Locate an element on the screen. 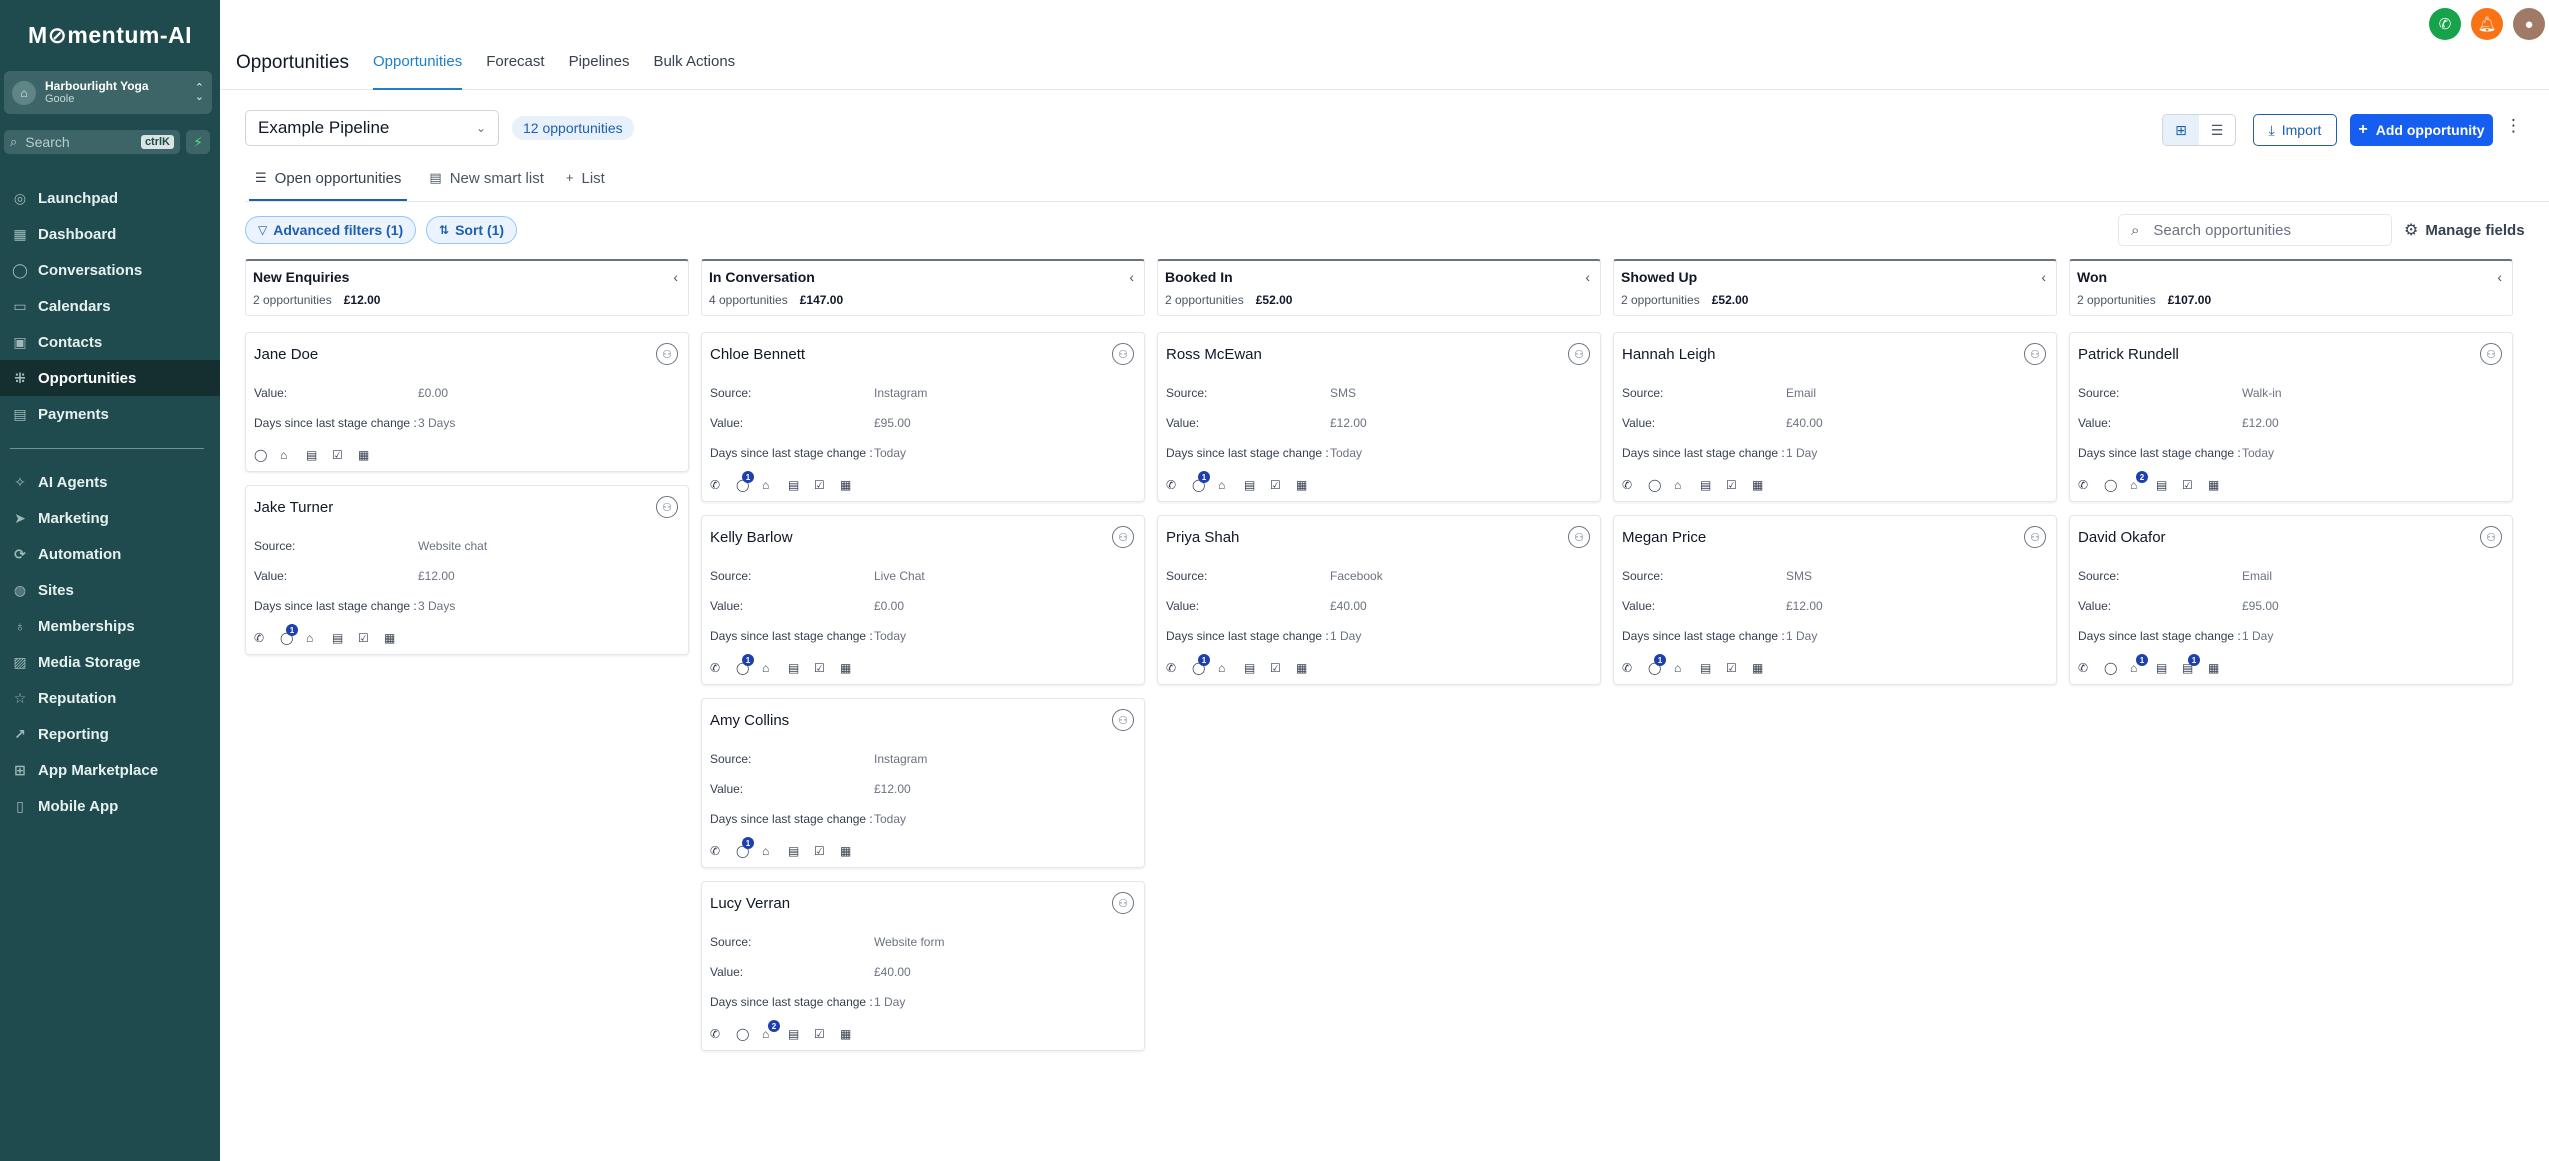  contact-name: Lucy Verran is located at coordinates (750, 903).